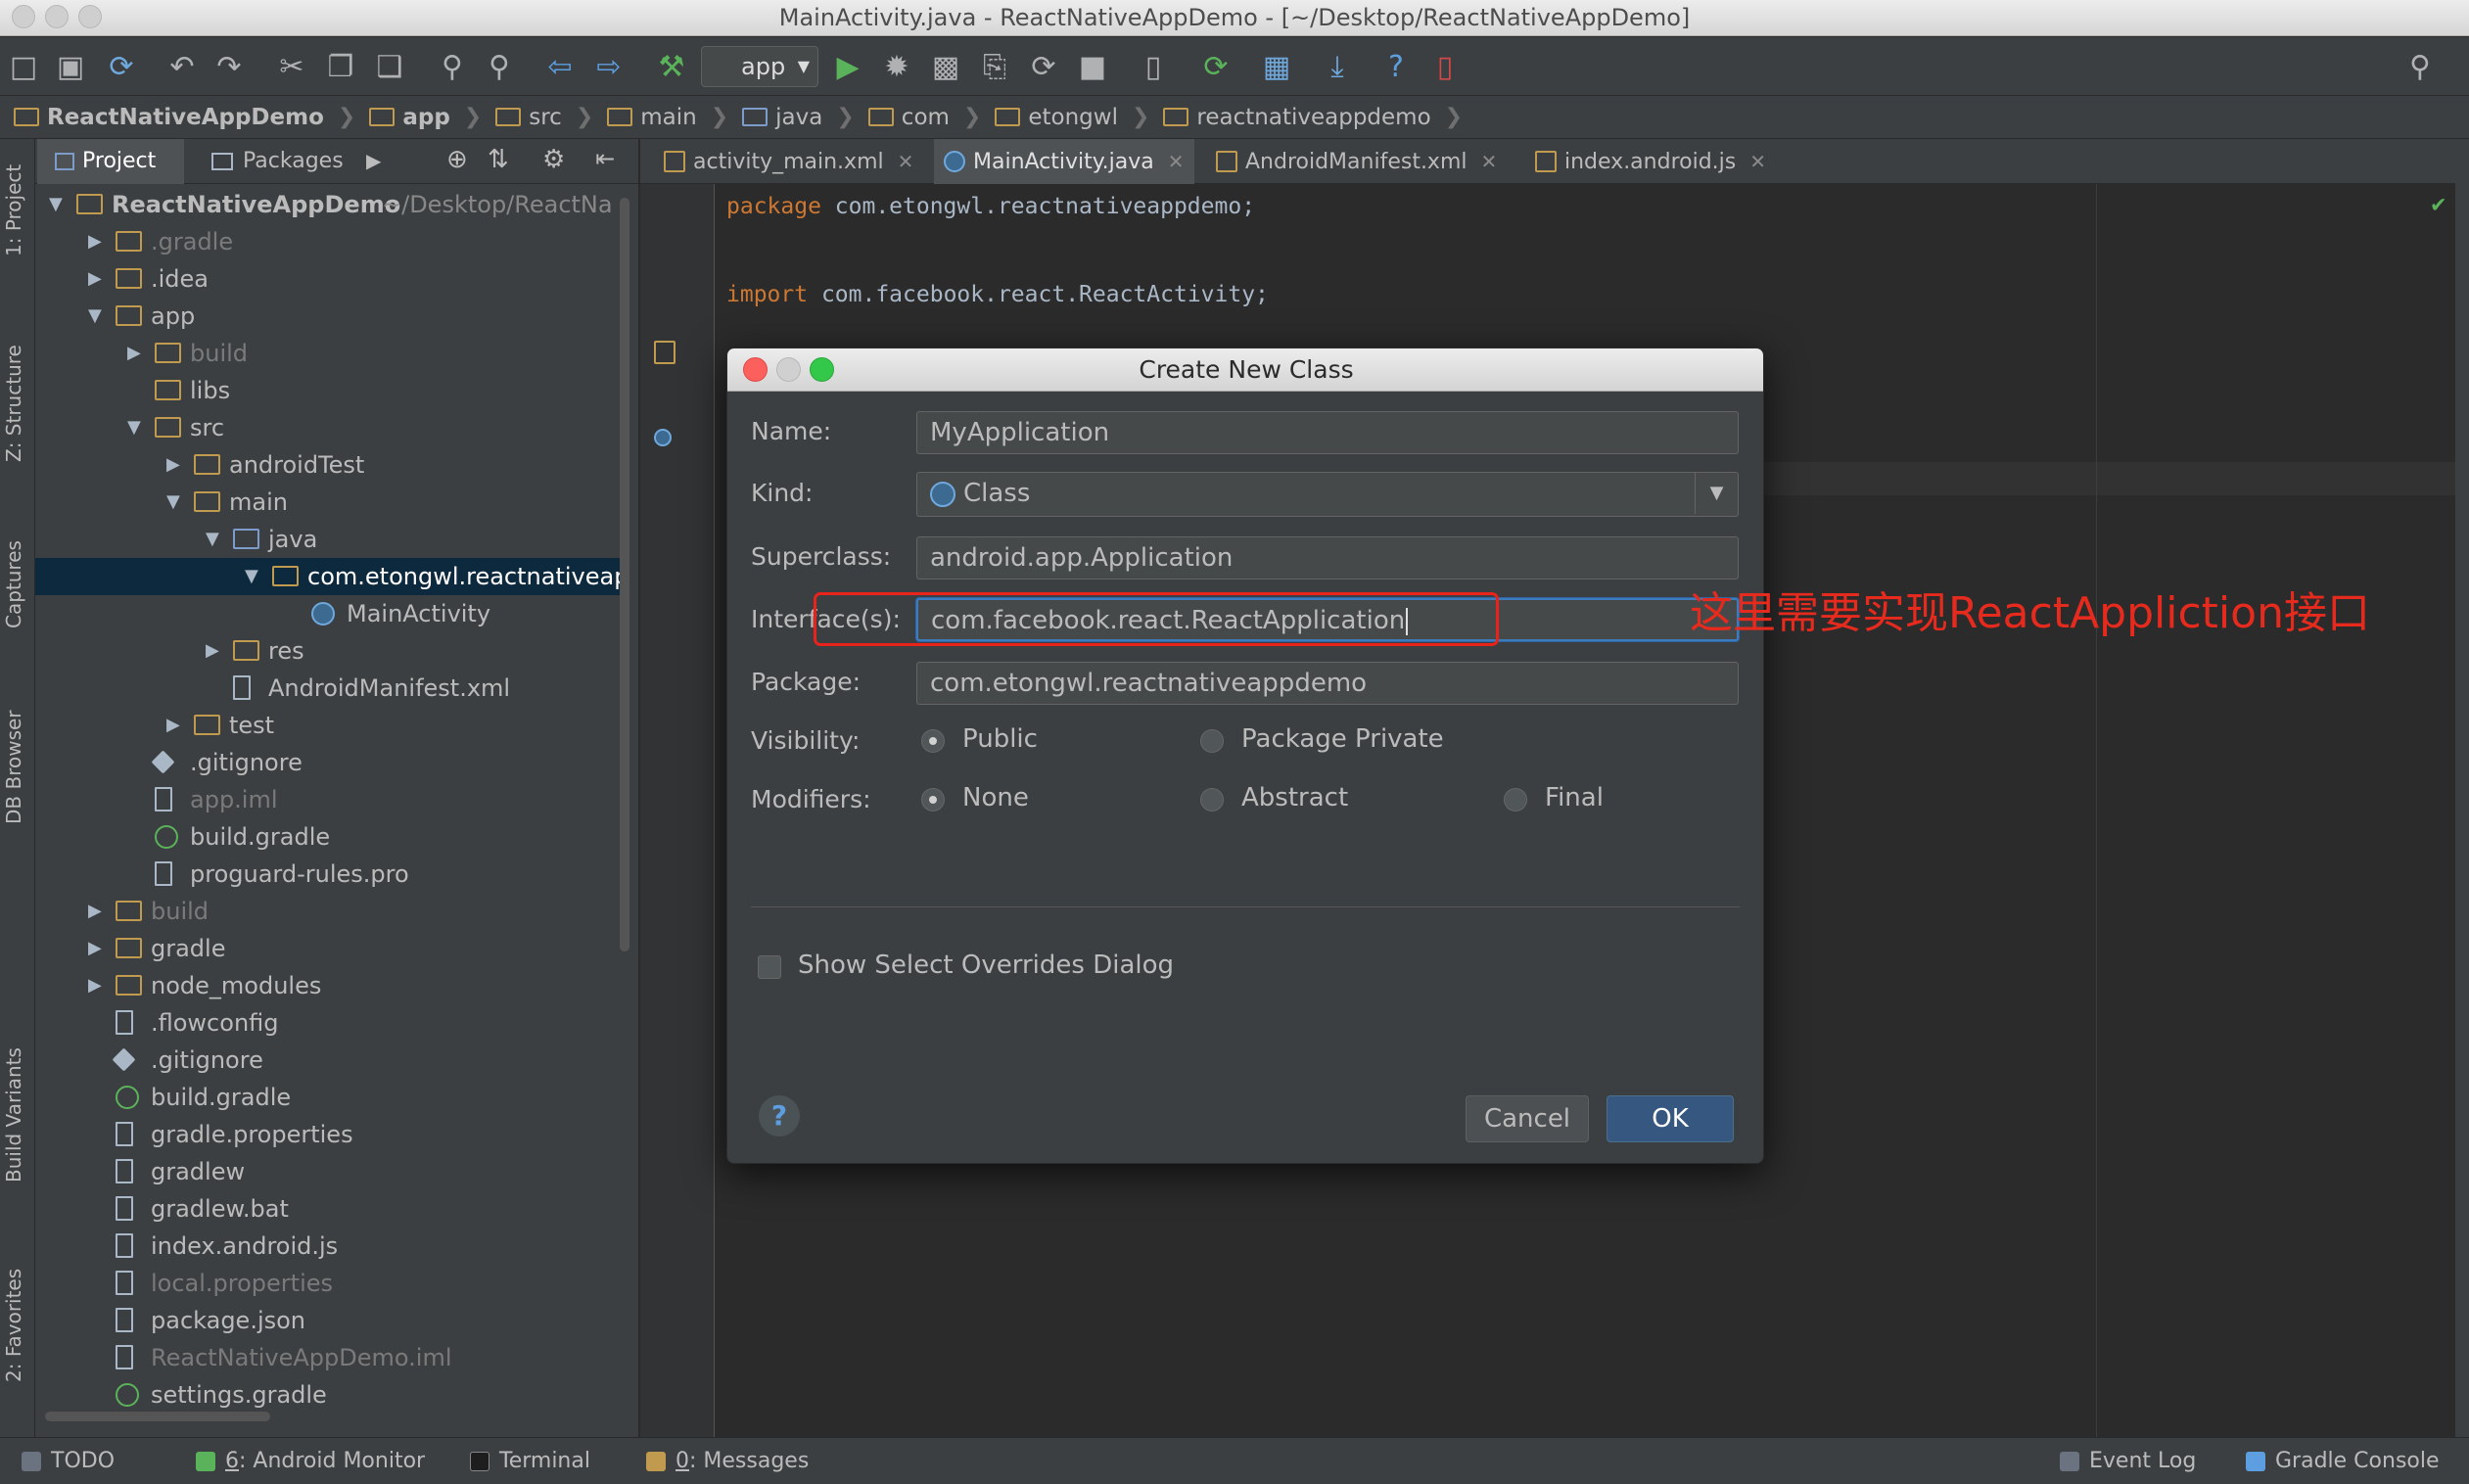  Describe the element at coordinates (782, 117) in the screenshot. I see `breadcrumb-item: java` at that location.